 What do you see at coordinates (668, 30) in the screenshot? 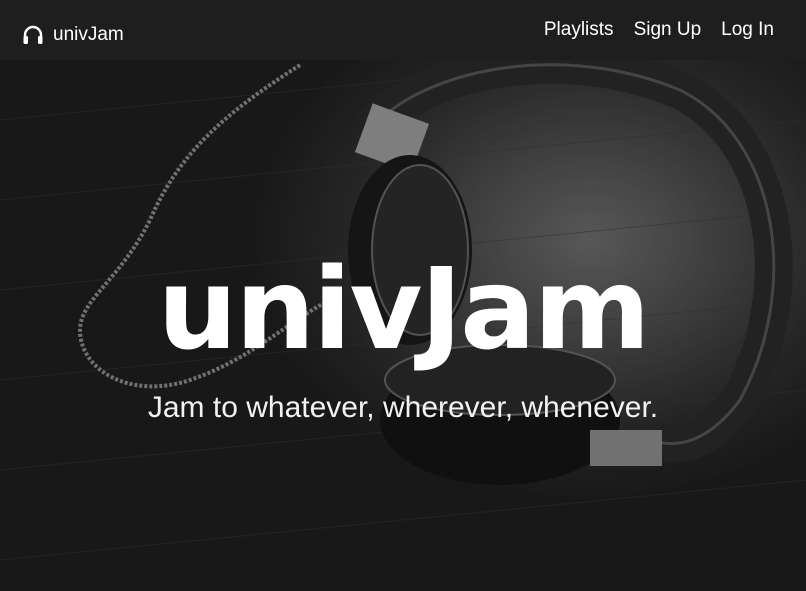
I see `nav-link-sign-up: Sign Up` at bounding box center [668, 30].